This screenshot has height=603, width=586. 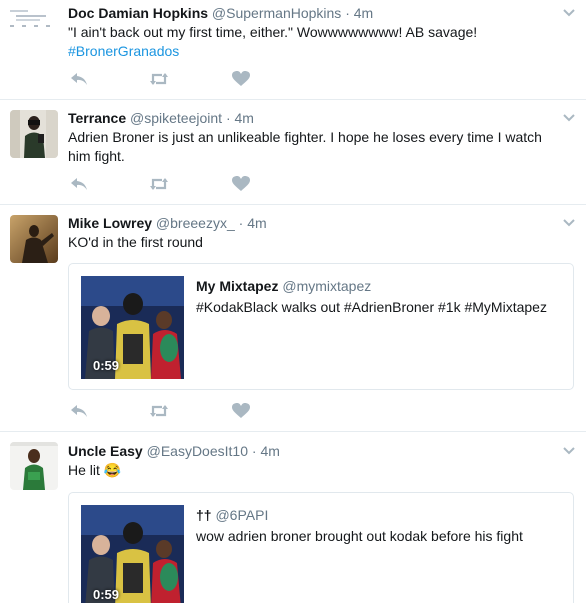 I want to click on username: @spiketeejoint, so click(x=176, y=118).